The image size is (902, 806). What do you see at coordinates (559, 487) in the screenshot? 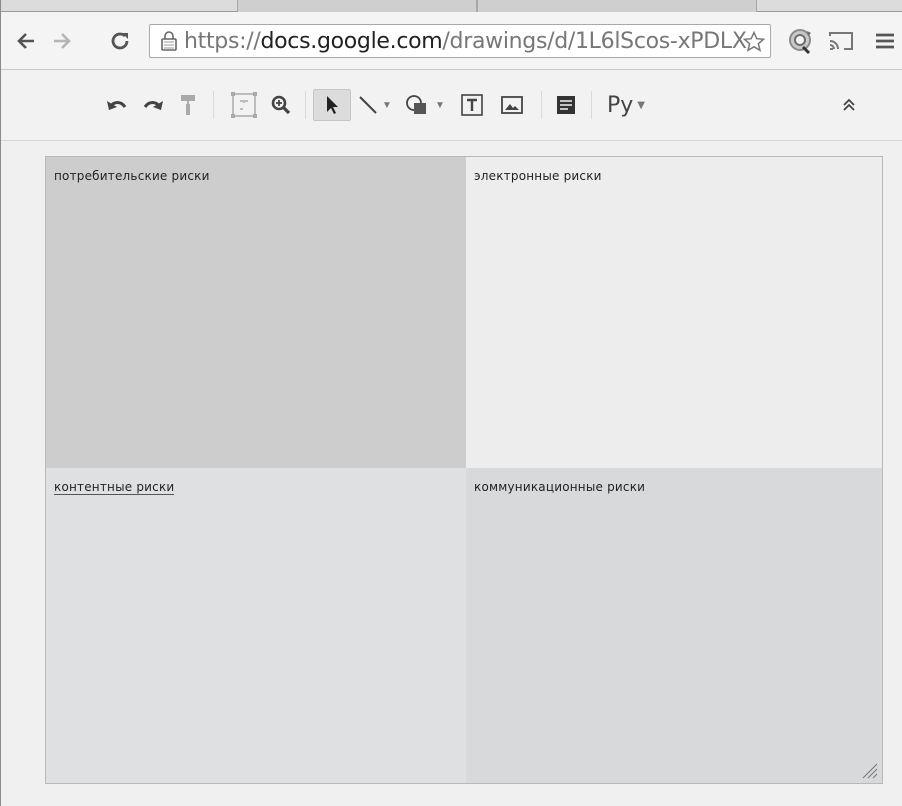
I see `quadrant-label: коммуникационные риски` at bounding box center [559, 487].